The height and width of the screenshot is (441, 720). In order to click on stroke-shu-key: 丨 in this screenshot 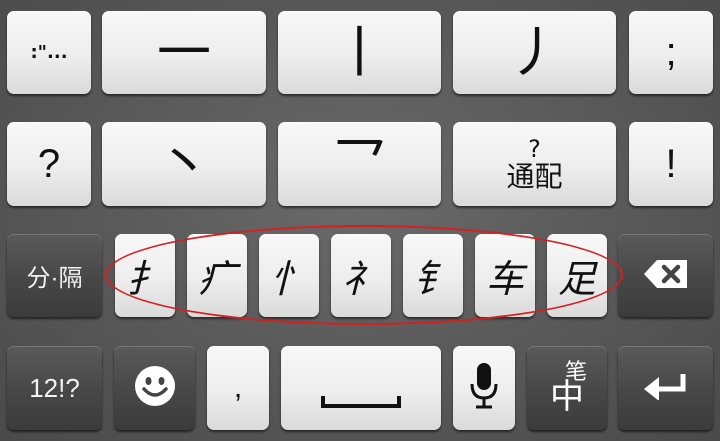, I will do `click(359, 52)`.